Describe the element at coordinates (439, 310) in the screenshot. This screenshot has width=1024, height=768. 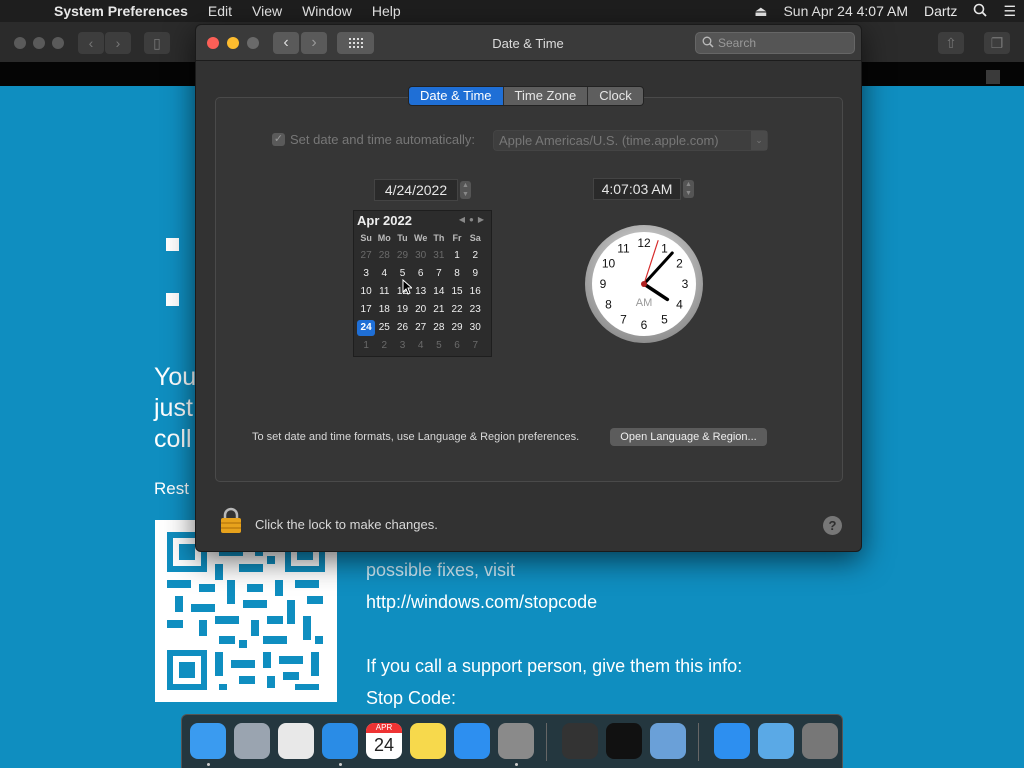
I see `calendar-day: 21` at that location.